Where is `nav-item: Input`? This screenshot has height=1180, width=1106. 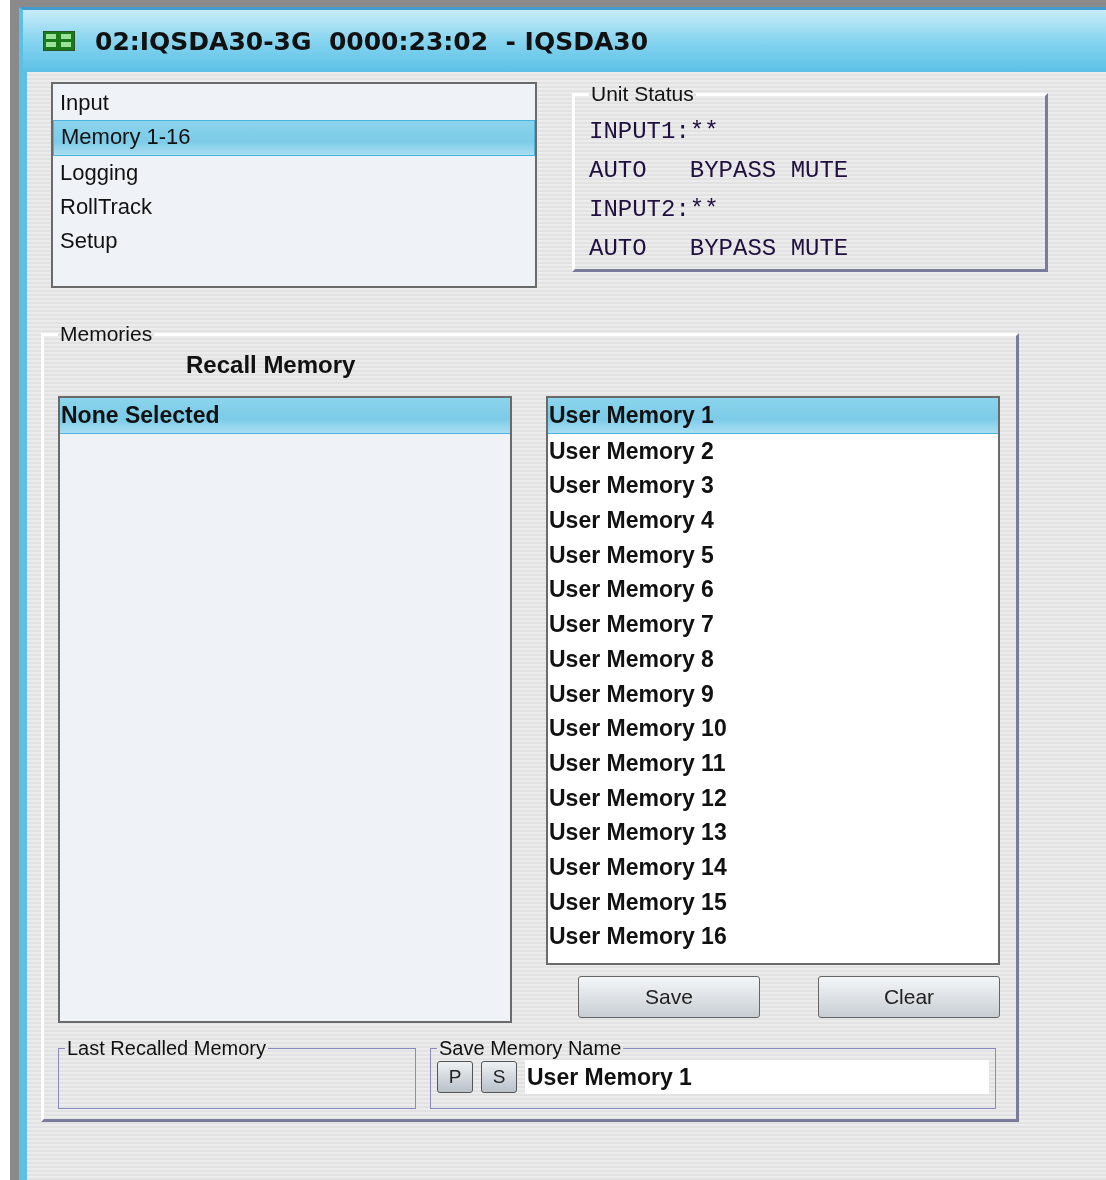
nav-item: Input is located at coordinates (294, 103).